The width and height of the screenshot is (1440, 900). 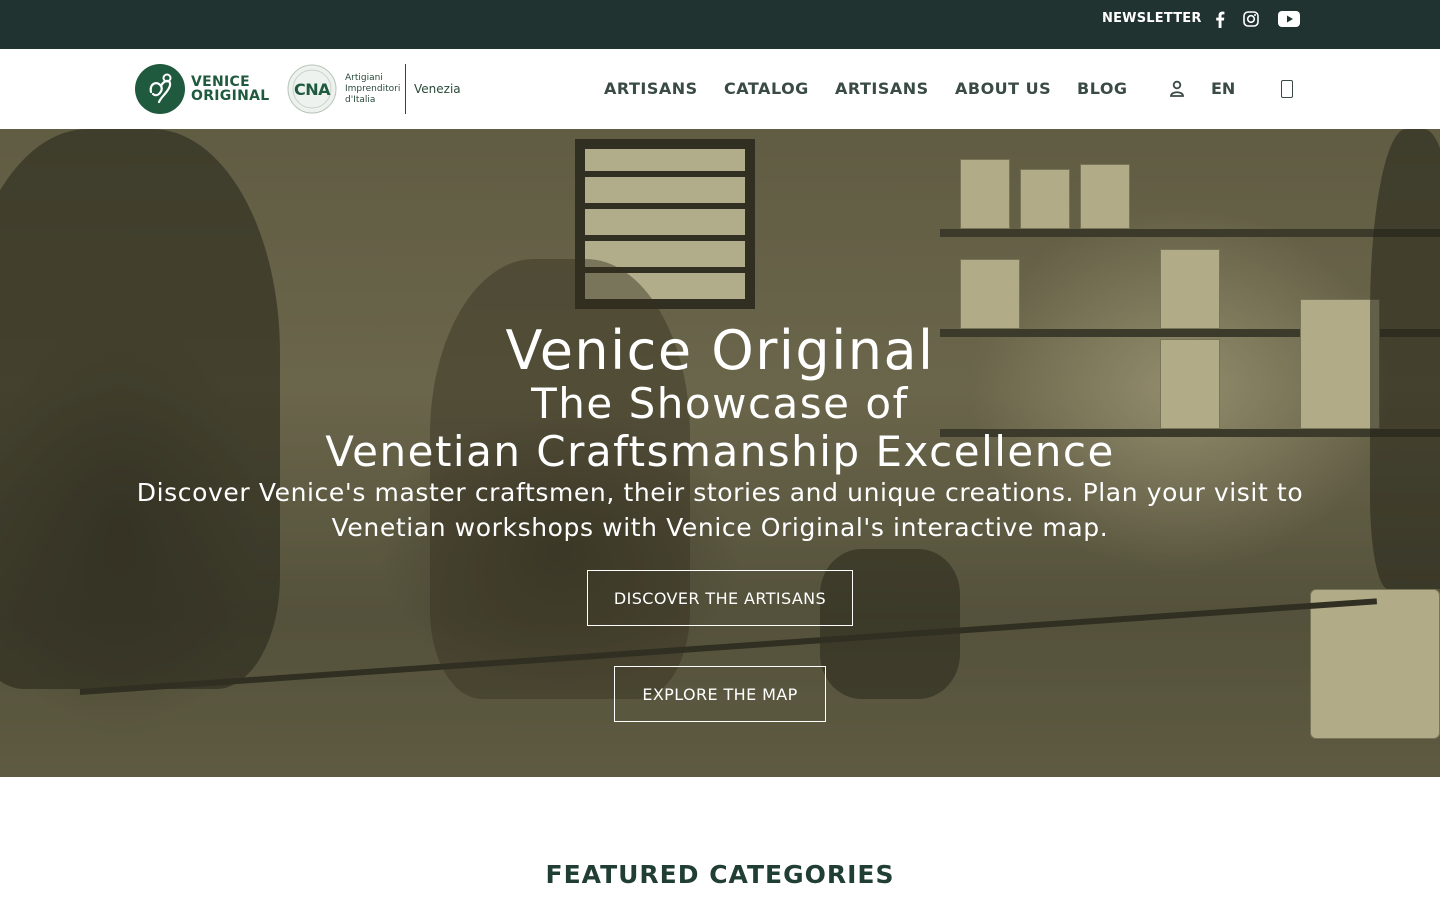 What do you see at coordinates (720, 598) in the screenshot?
I see `discover-artisans-button: DISCOVER THE ARTISANS` at bounding box center [720, 598].